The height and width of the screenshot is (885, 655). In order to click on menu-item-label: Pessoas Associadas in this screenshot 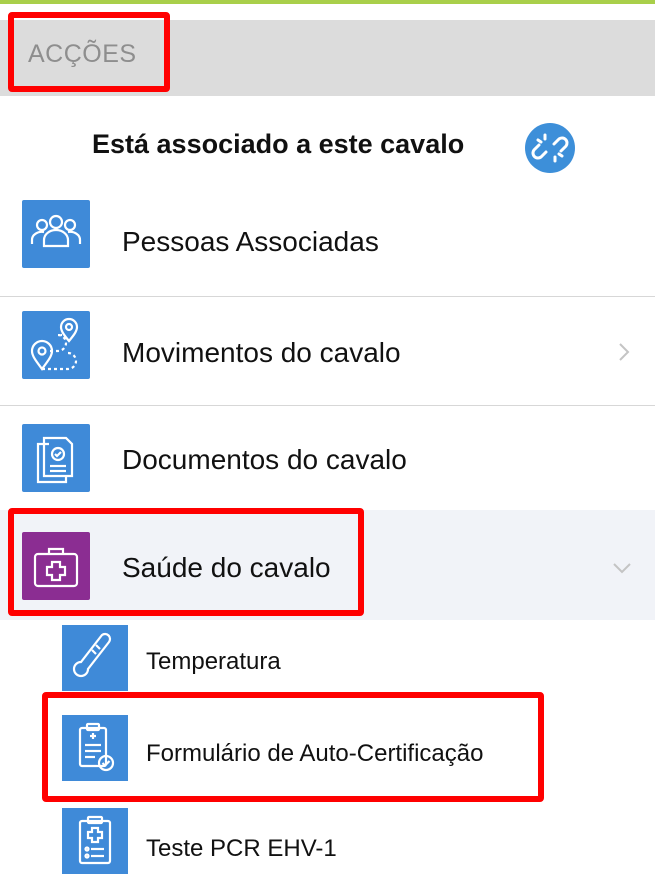, I will do `click(250, 241)`.